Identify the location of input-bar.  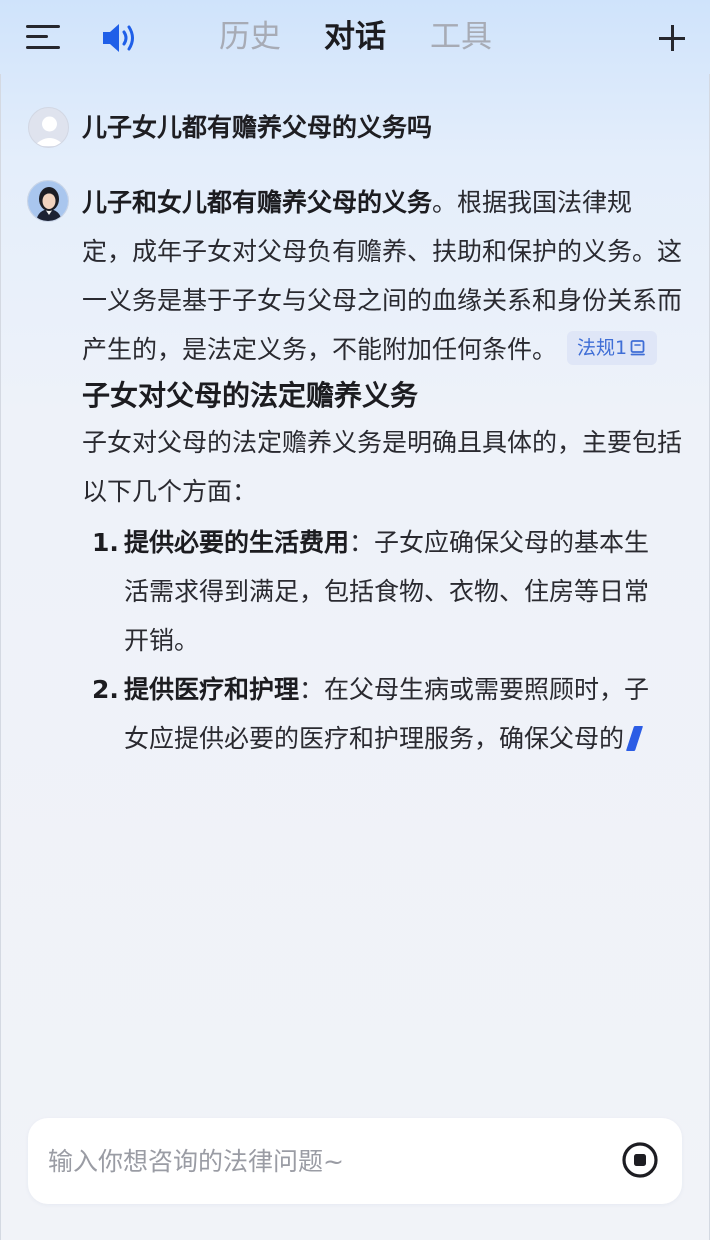
(355, 1161).